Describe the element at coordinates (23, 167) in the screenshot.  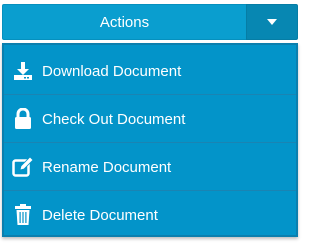
I see `edit-icon` at that location.